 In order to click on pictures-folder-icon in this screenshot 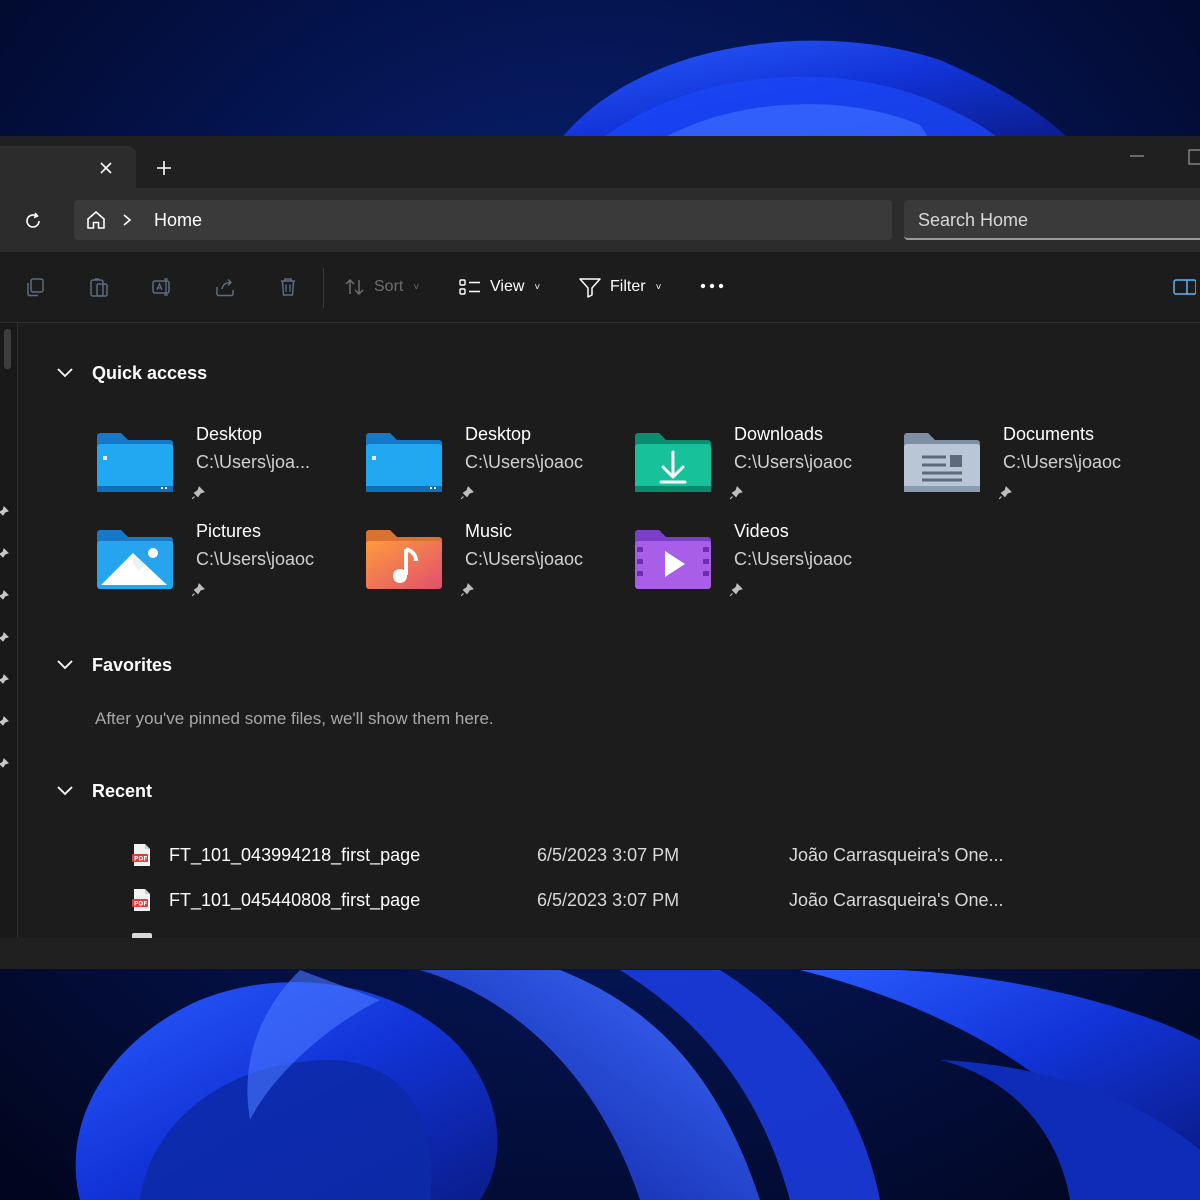, I will do `click(135, 559)`.